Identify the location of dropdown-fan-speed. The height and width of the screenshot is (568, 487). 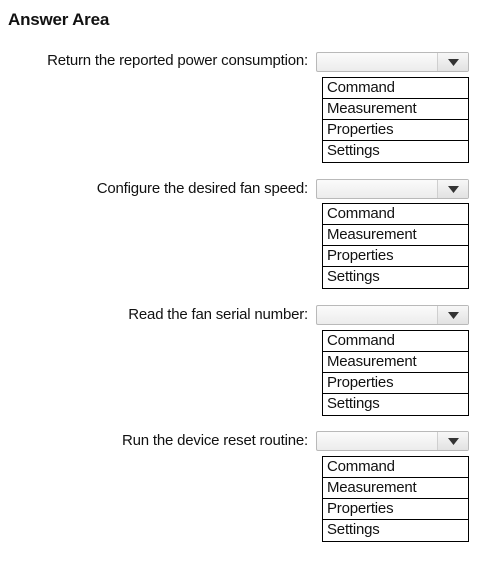
(392, 189).